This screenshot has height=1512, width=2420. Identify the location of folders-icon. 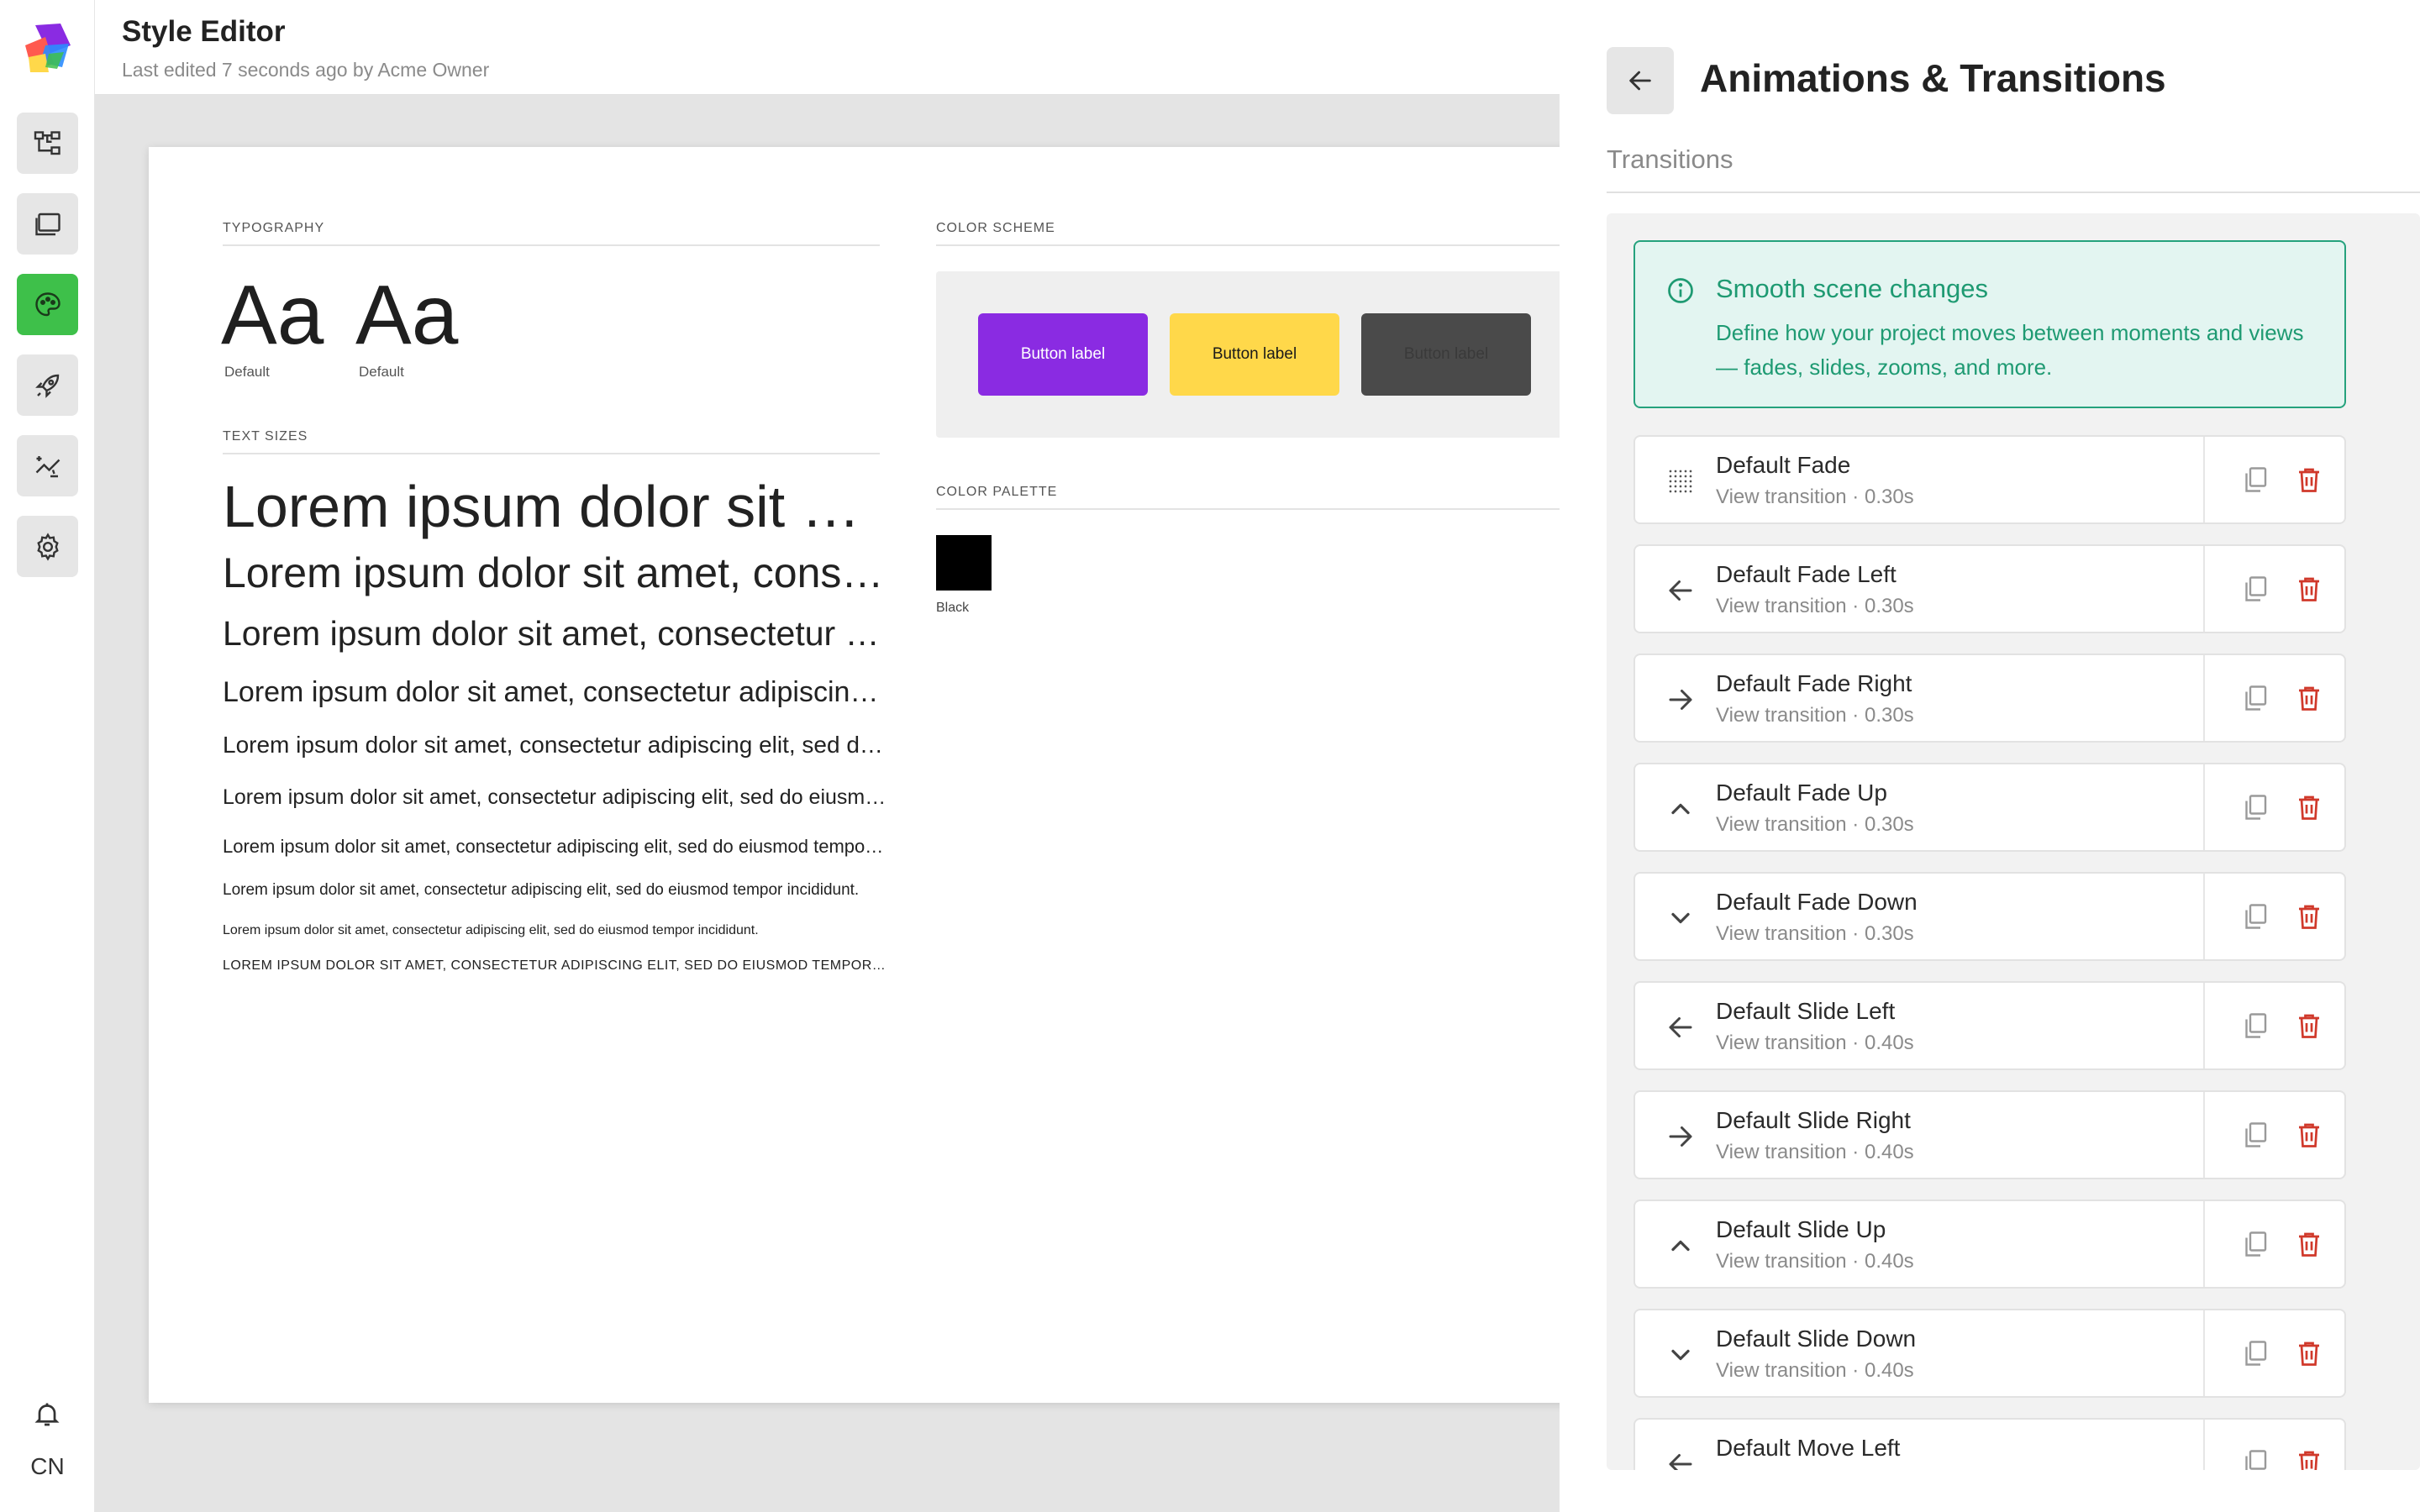
(47, 224).